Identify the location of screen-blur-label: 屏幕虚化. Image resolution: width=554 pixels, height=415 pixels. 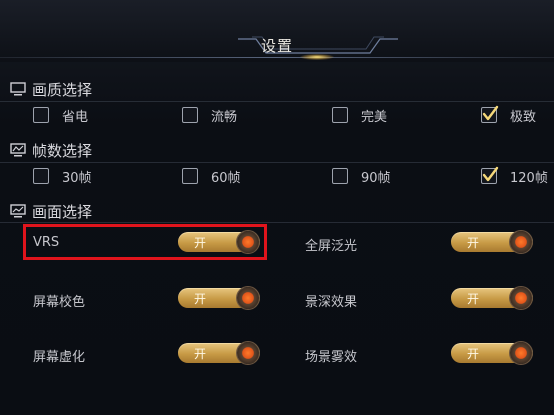
(59, 357).